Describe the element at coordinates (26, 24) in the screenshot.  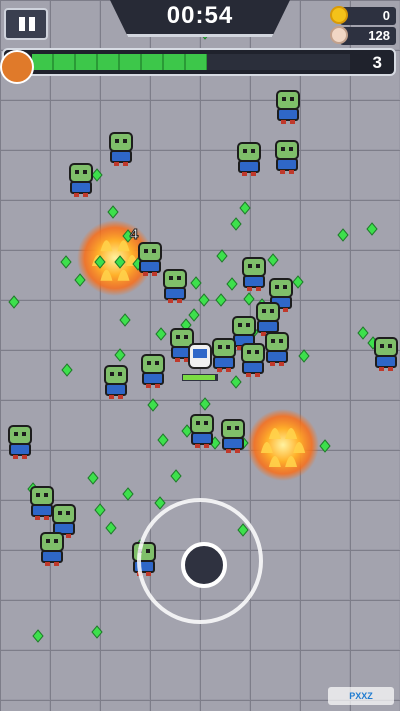
I see `pause-button` at that location.